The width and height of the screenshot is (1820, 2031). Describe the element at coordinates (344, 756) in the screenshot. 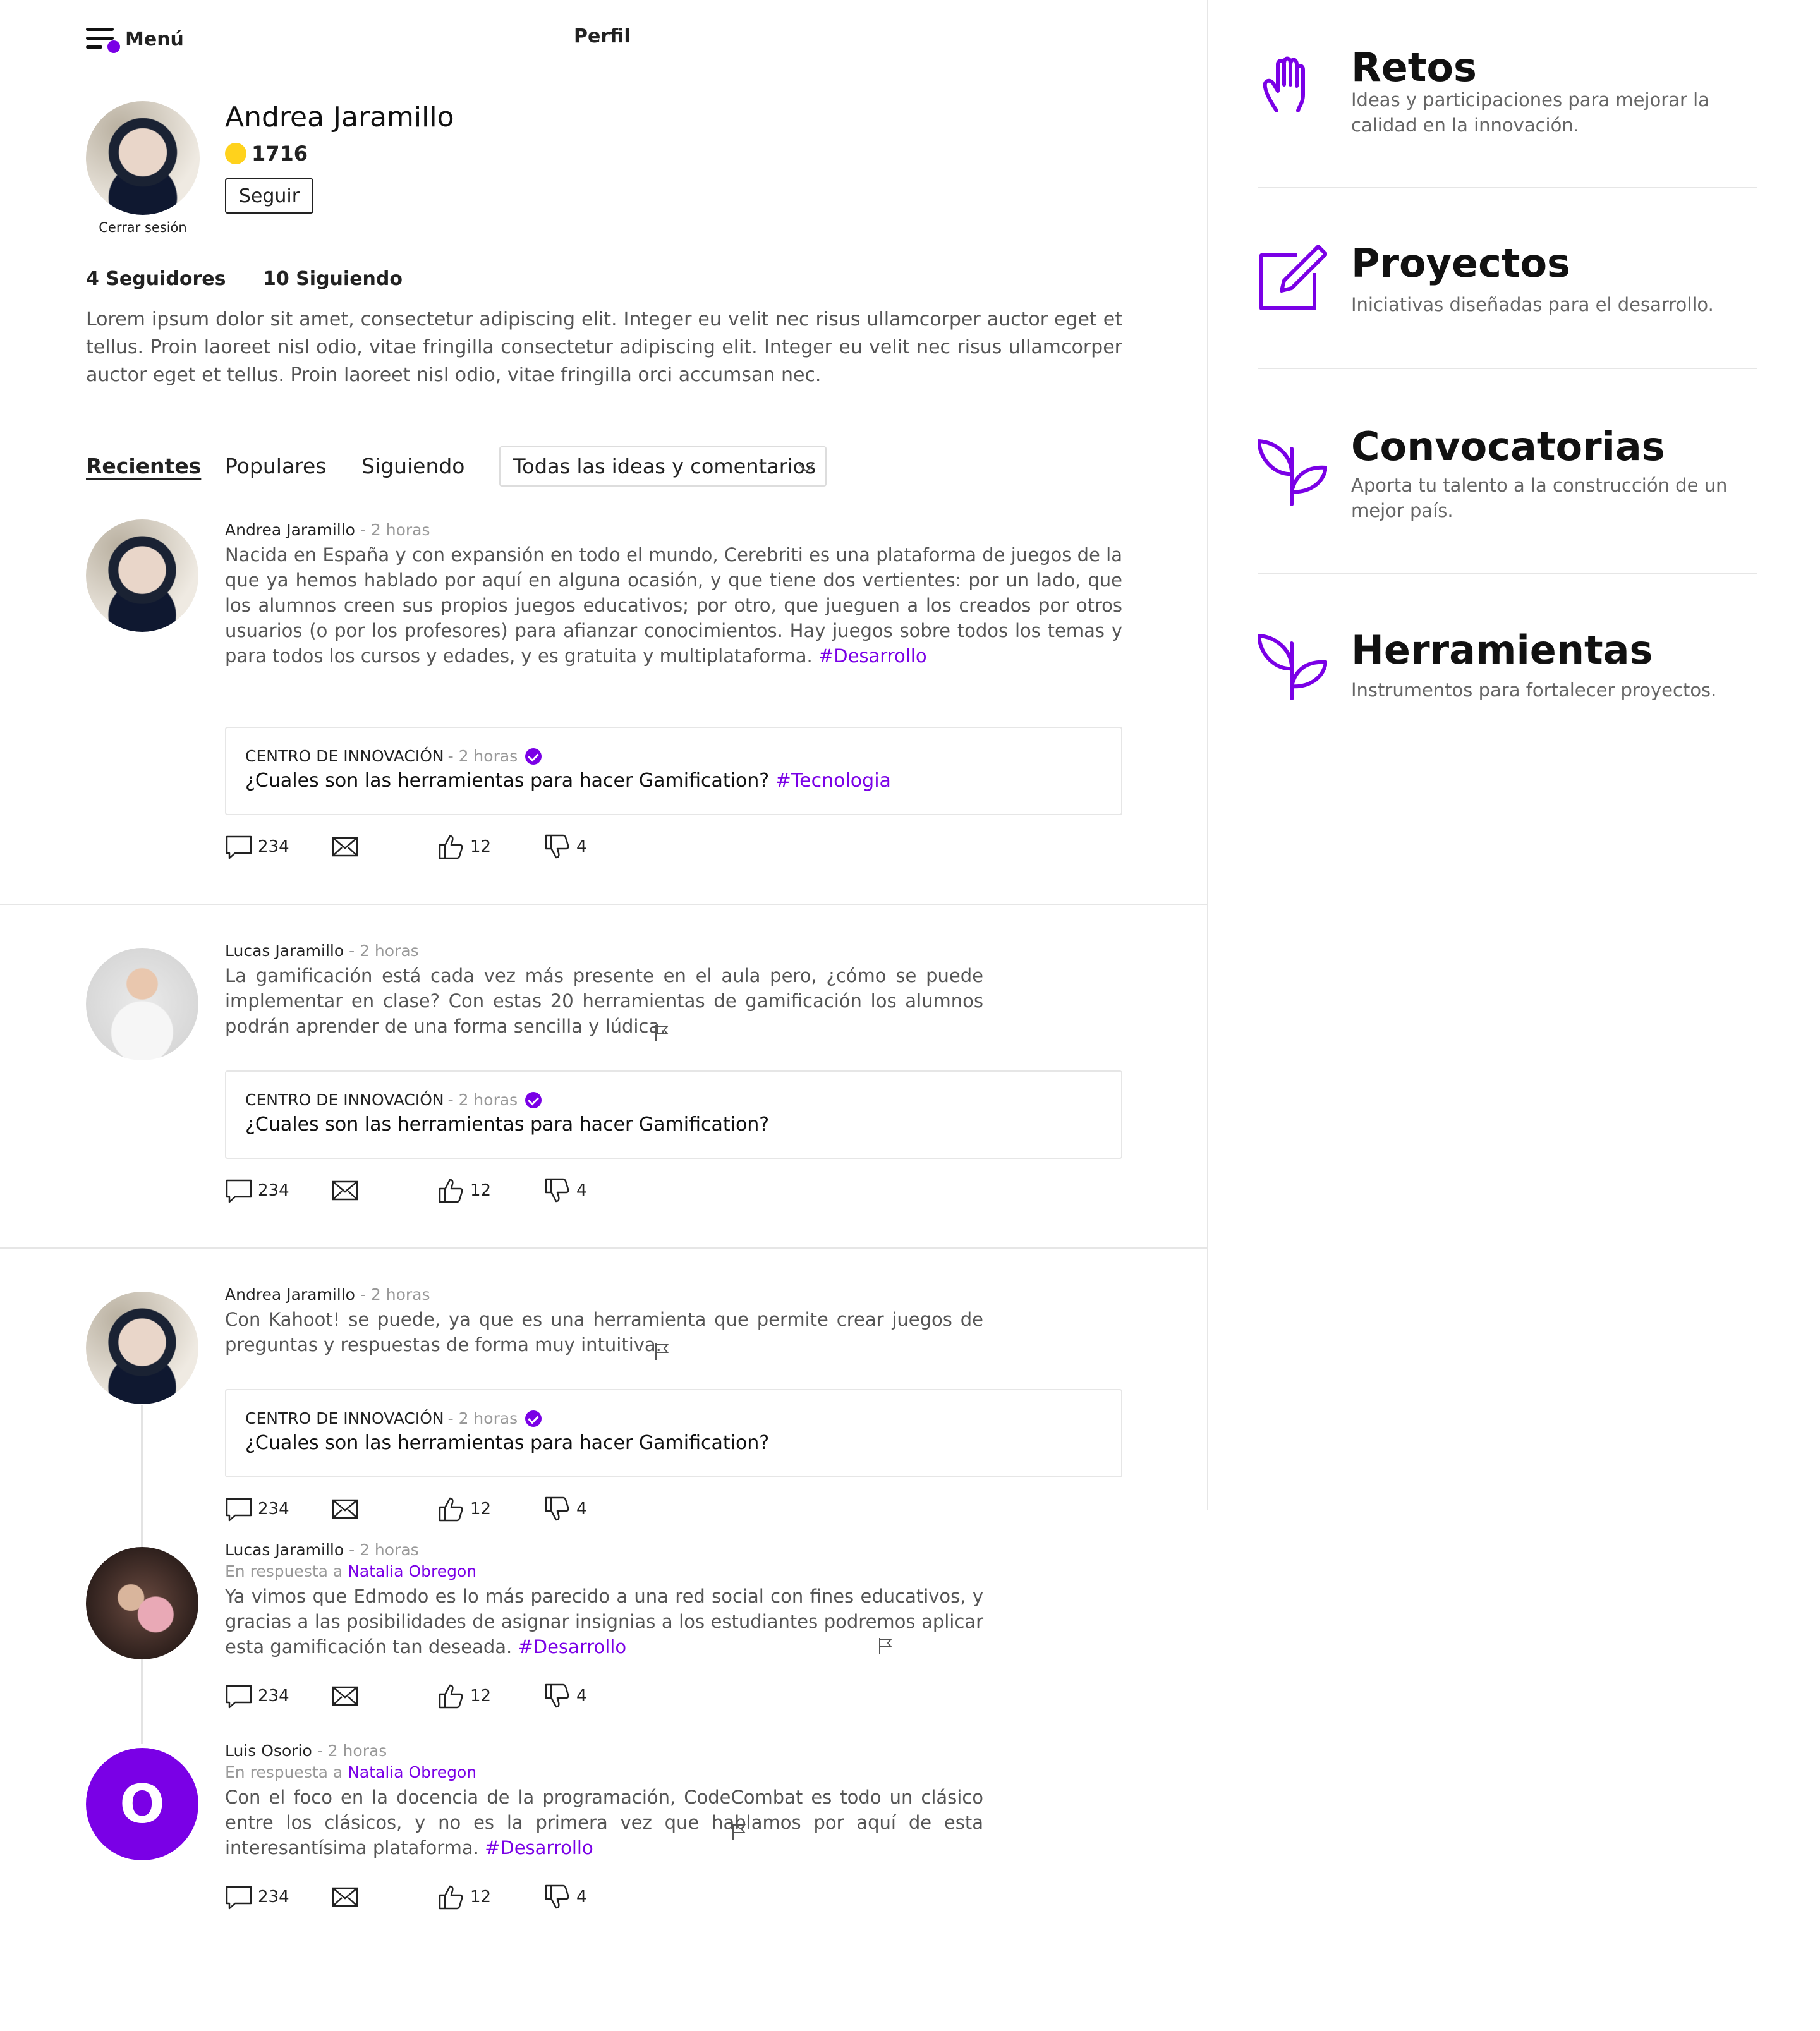

I see `quote-org: CENTRO DE INNOVACIÓN` at that location.